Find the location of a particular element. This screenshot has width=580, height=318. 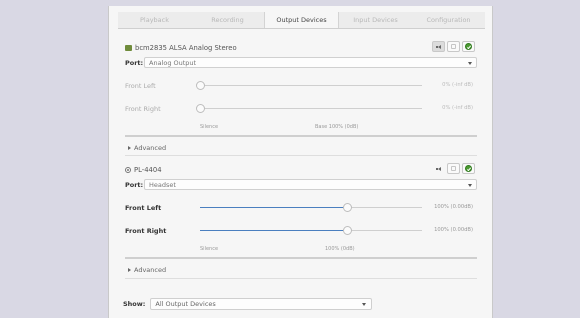

port-select: Headset is located at coordinates (310, 184).